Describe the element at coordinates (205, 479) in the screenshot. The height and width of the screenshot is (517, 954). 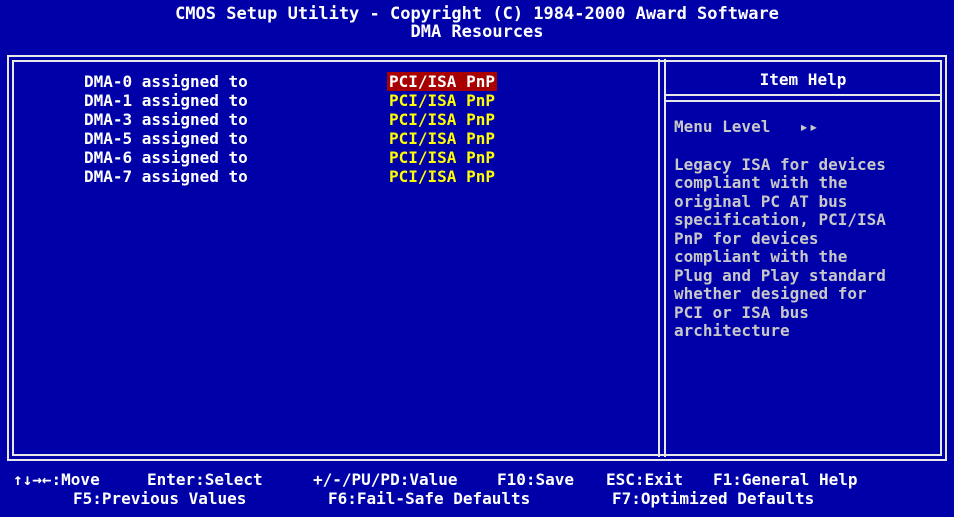
I see `key-hint-enter: Enter:Select` at that location.